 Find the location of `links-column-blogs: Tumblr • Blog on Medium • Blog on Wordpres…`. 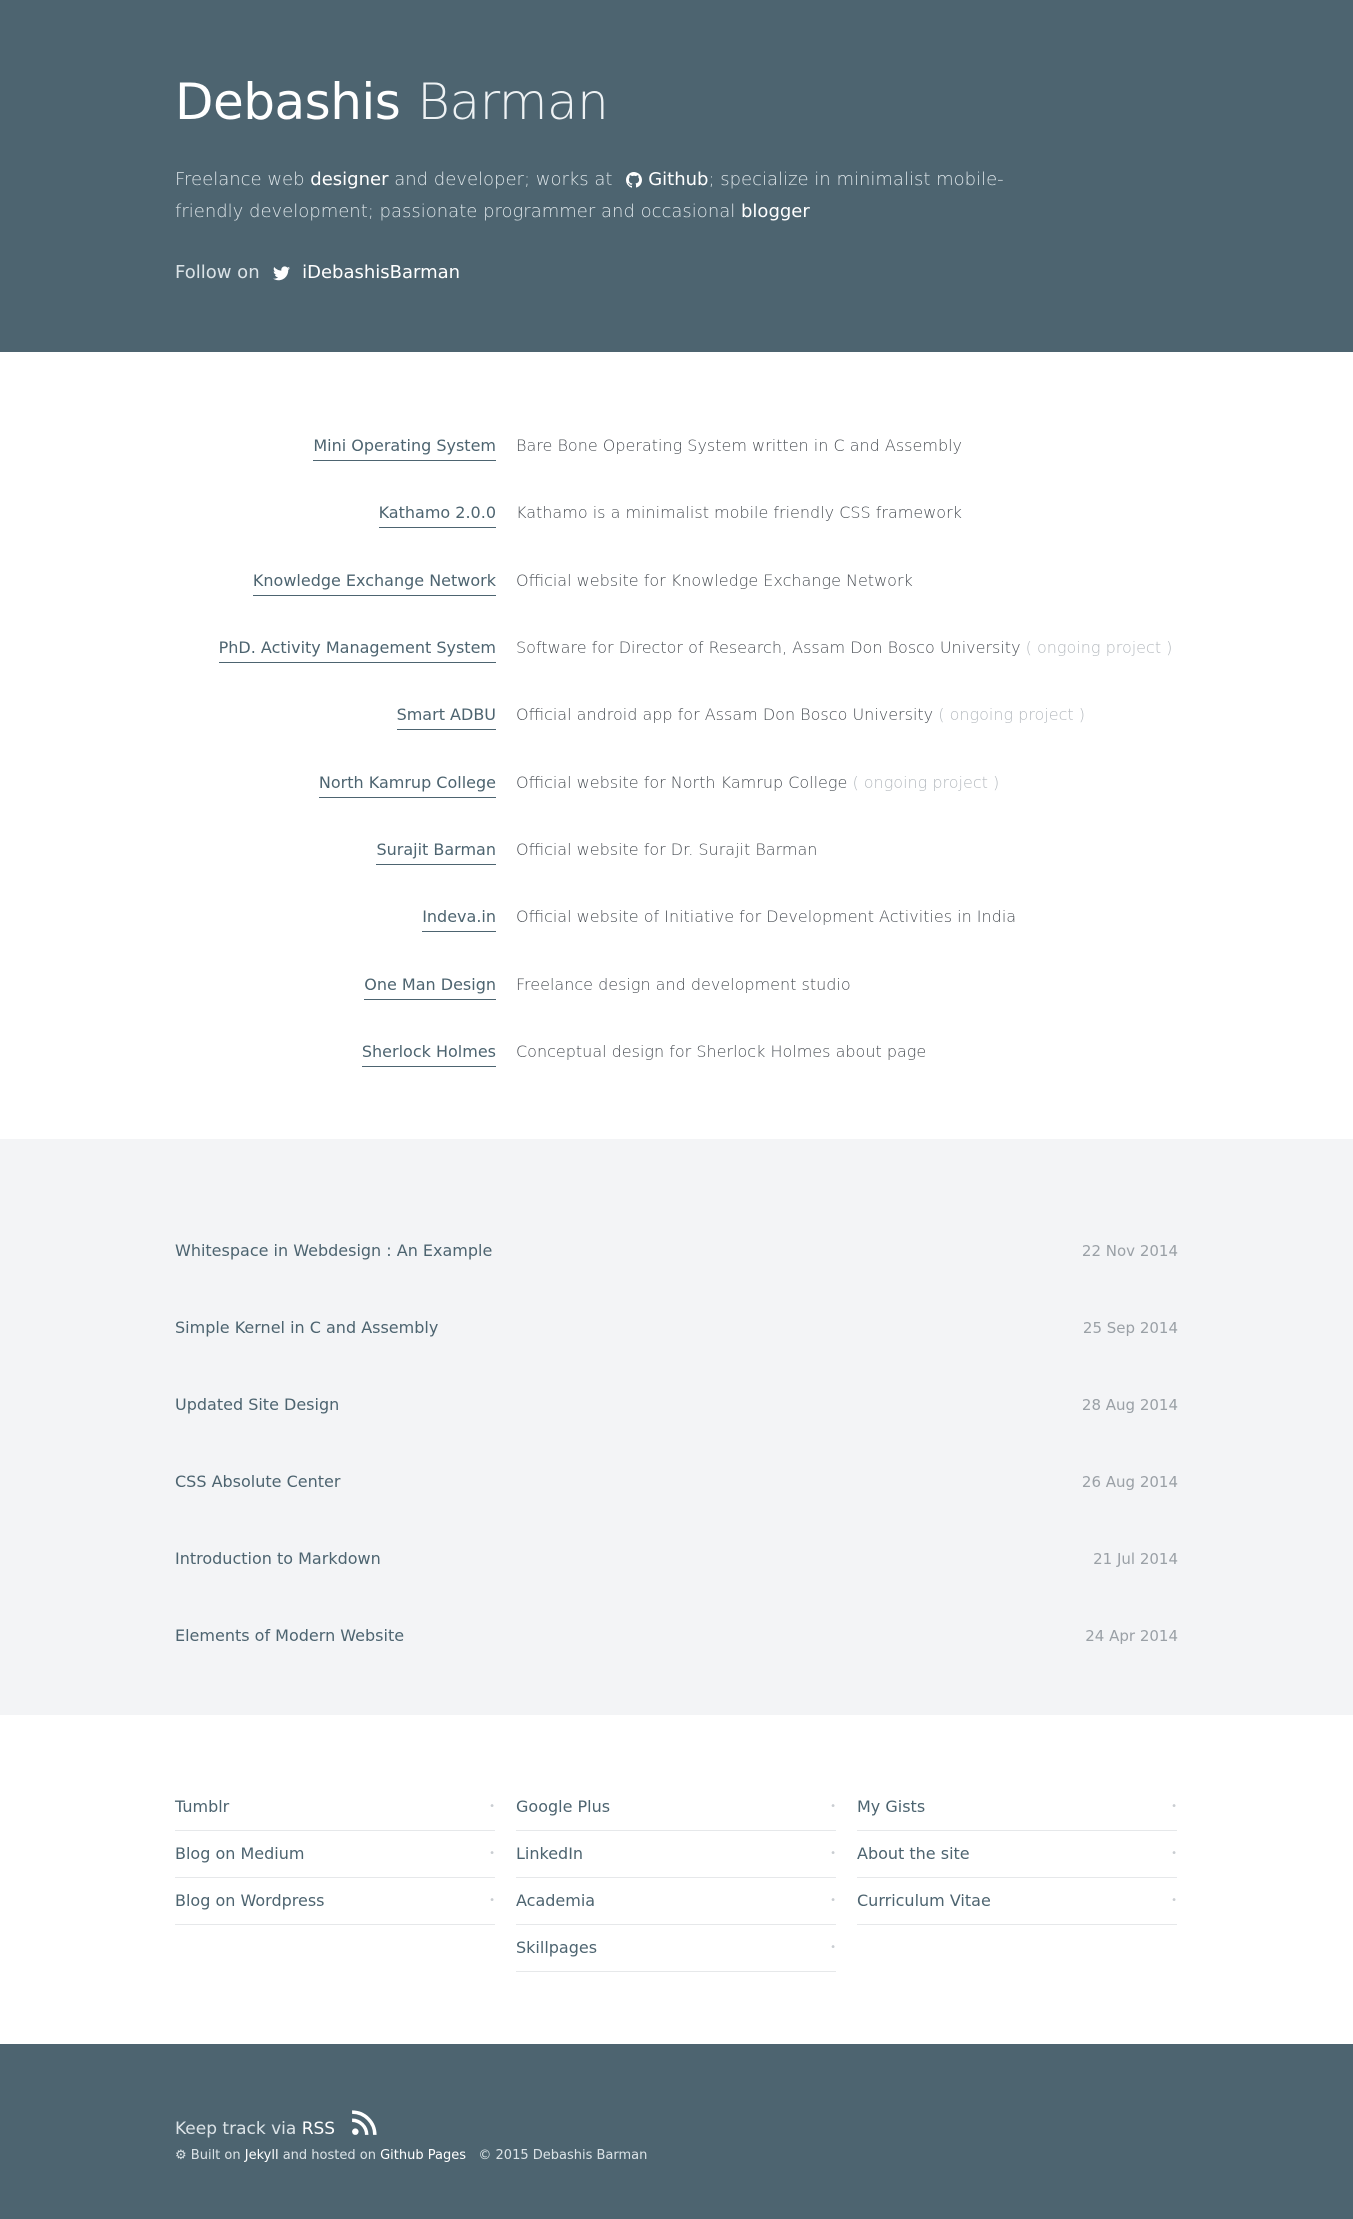

links-column-blogs: Tumblr • Blog on Medium • Blog on Wordpres… is located at coordinates (335, 1854).